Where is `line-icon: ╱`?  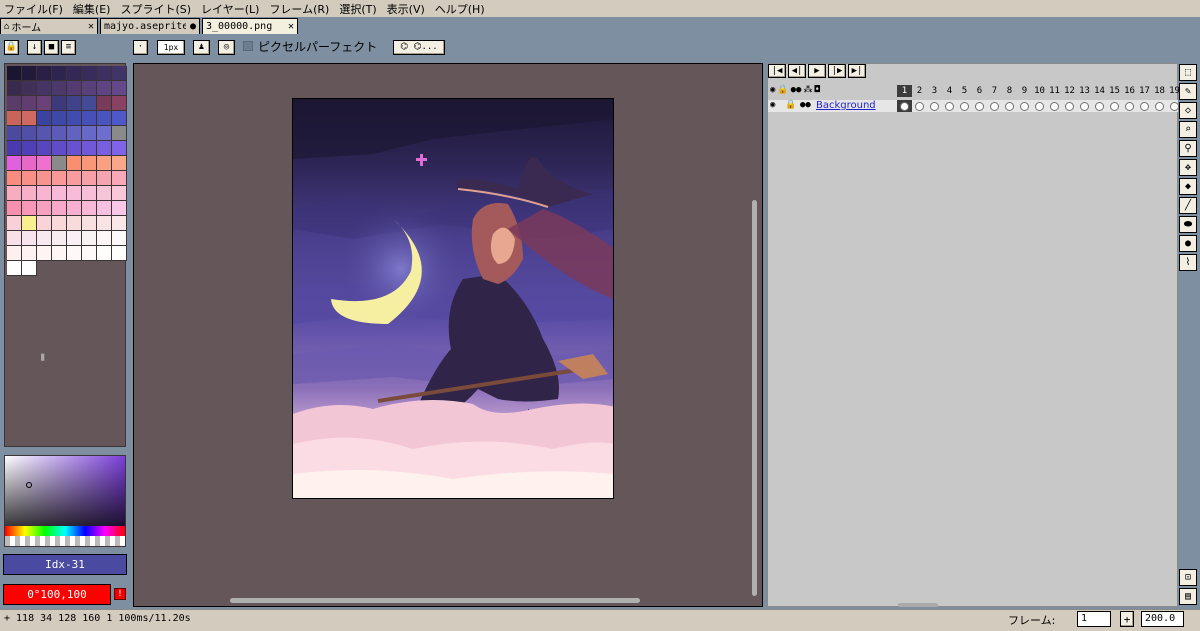 line-icon: ╱ is located at coordinates (1188, 205).